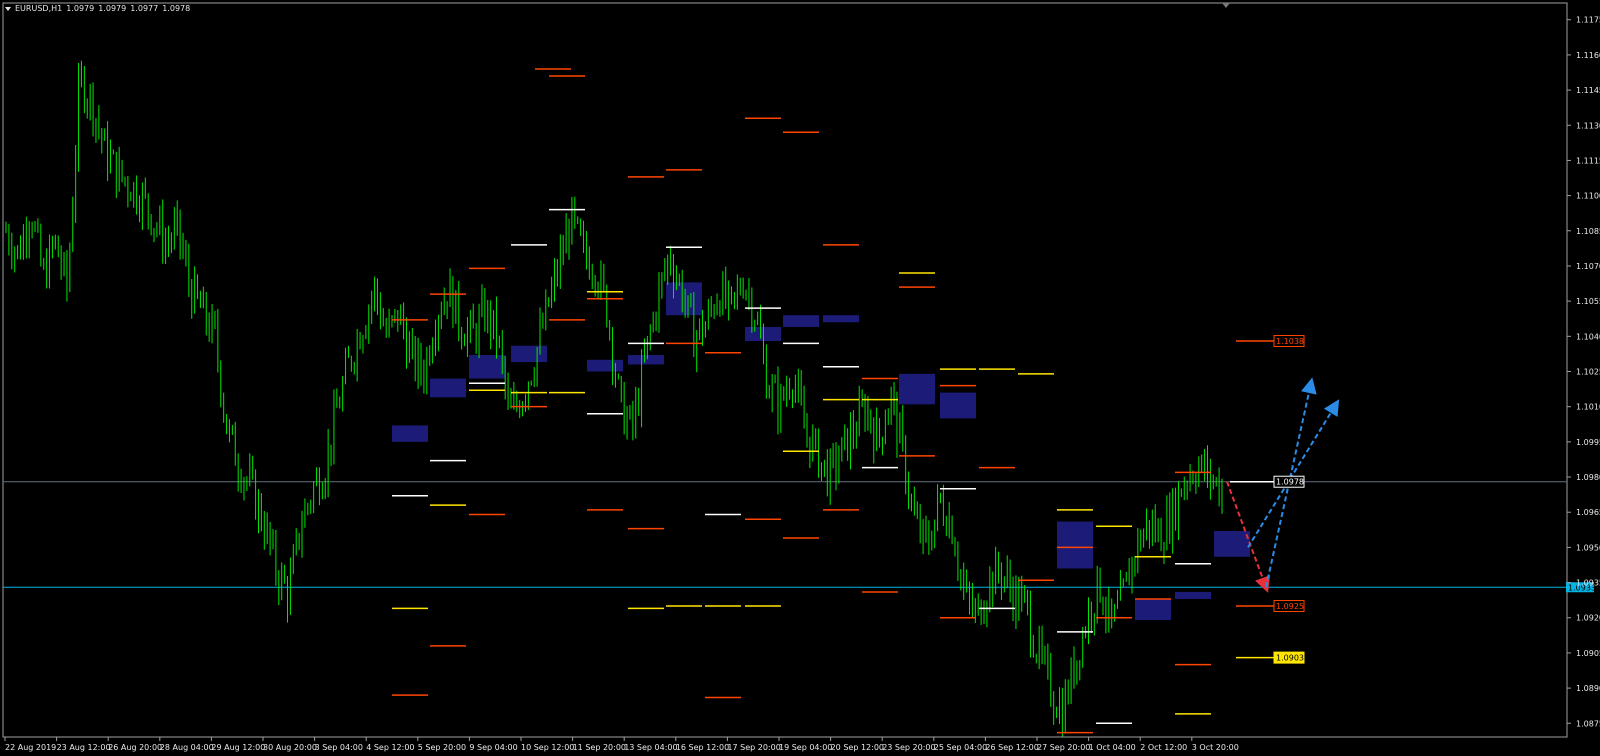  Describe the element at coordinates (1588, 125) in the screenshot. I see `price-tick-label: 1.1130` at that location.